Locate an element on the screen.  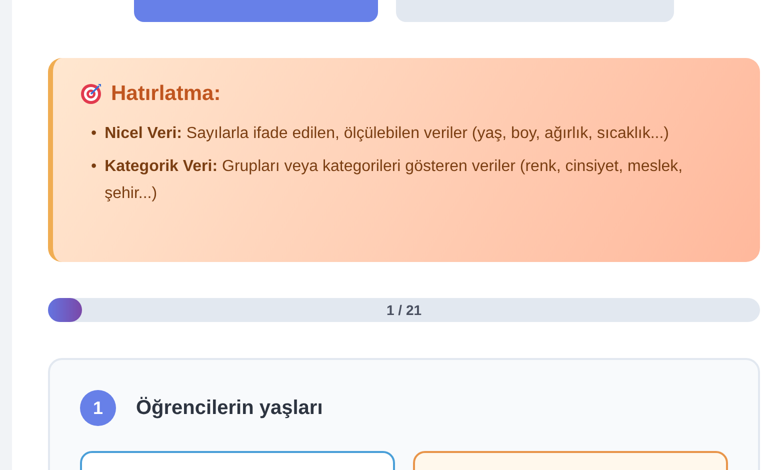
question-number: 1 is located at coordinates (98, 408).